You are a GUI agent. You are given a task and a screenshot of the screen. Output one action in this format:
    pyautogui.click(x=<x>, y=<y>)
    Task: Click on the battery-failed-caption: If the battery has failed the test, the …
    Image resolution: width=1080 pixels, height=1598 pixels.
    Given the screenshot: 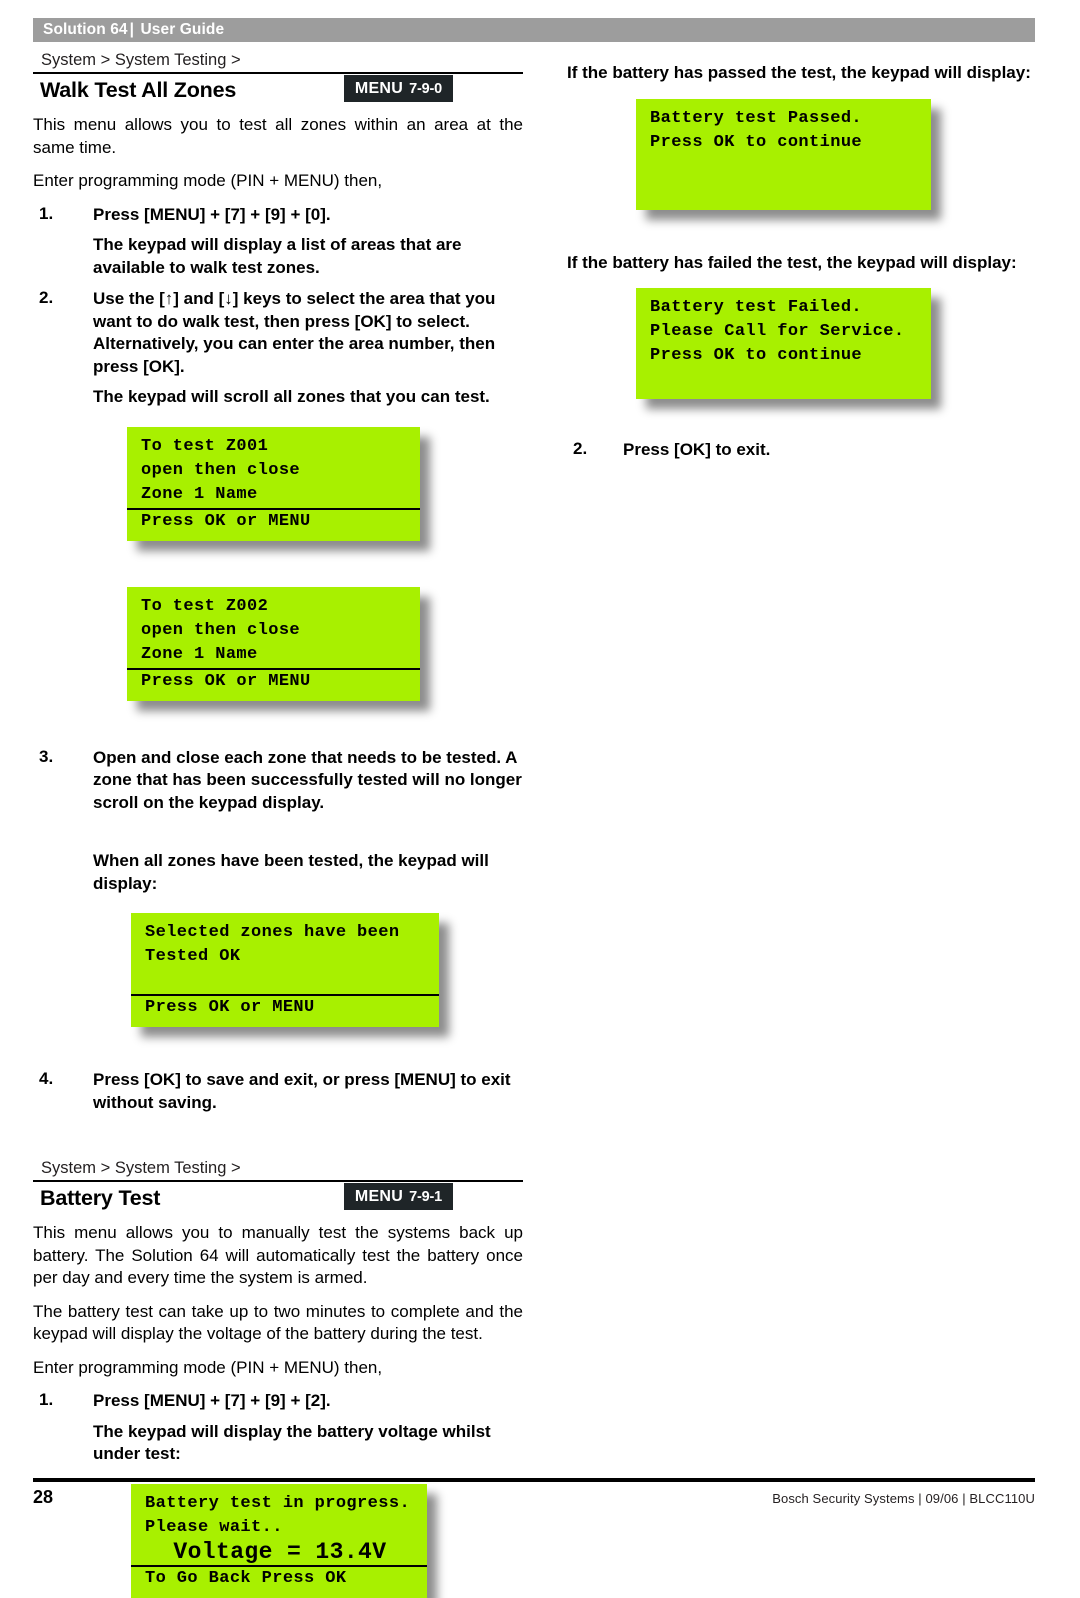 What is the action you would take?
    pyautogui.click(x=792, y=262)
    